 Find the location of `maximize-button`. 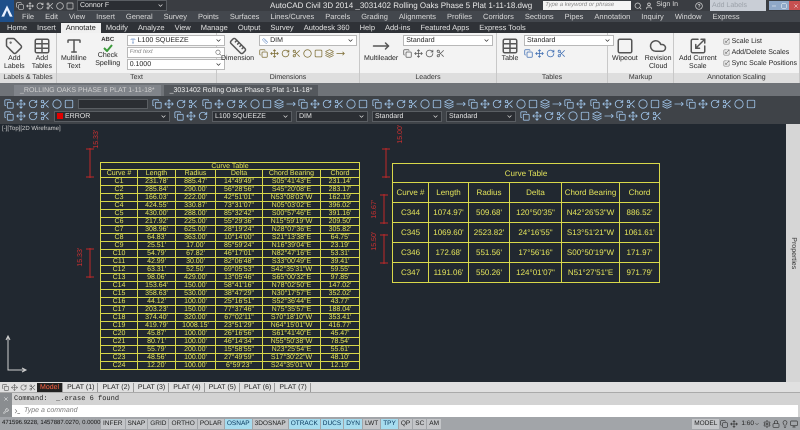

maximize-button is located at coordinates (784, 5).